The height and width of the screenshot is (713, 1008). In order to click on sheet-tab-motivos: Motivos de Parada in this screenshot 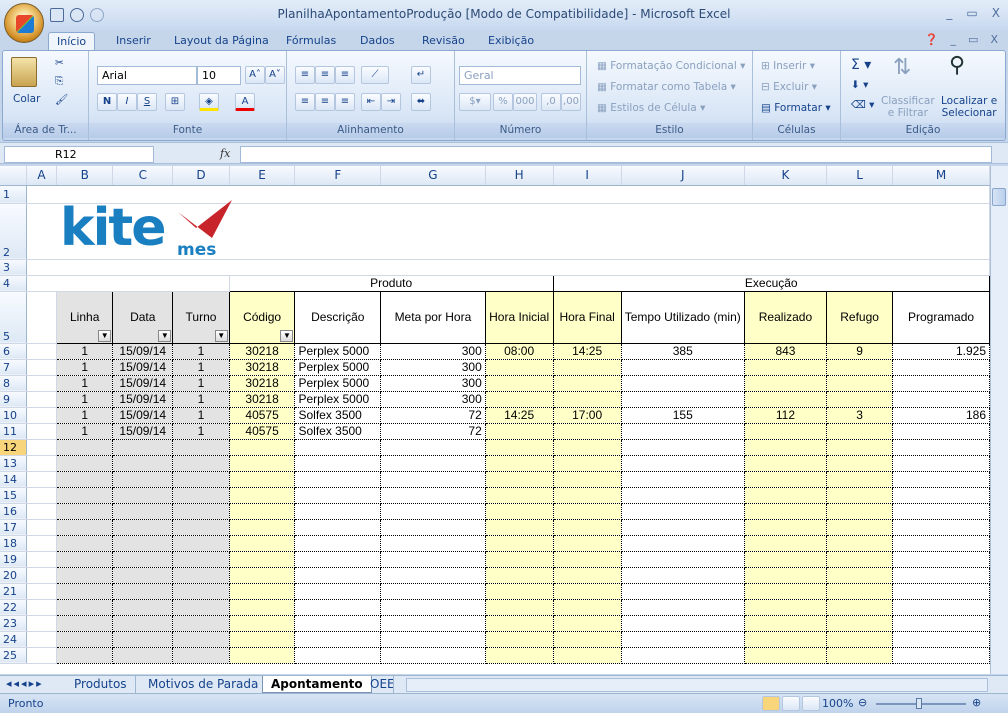, I will do `click(204, 684)`.